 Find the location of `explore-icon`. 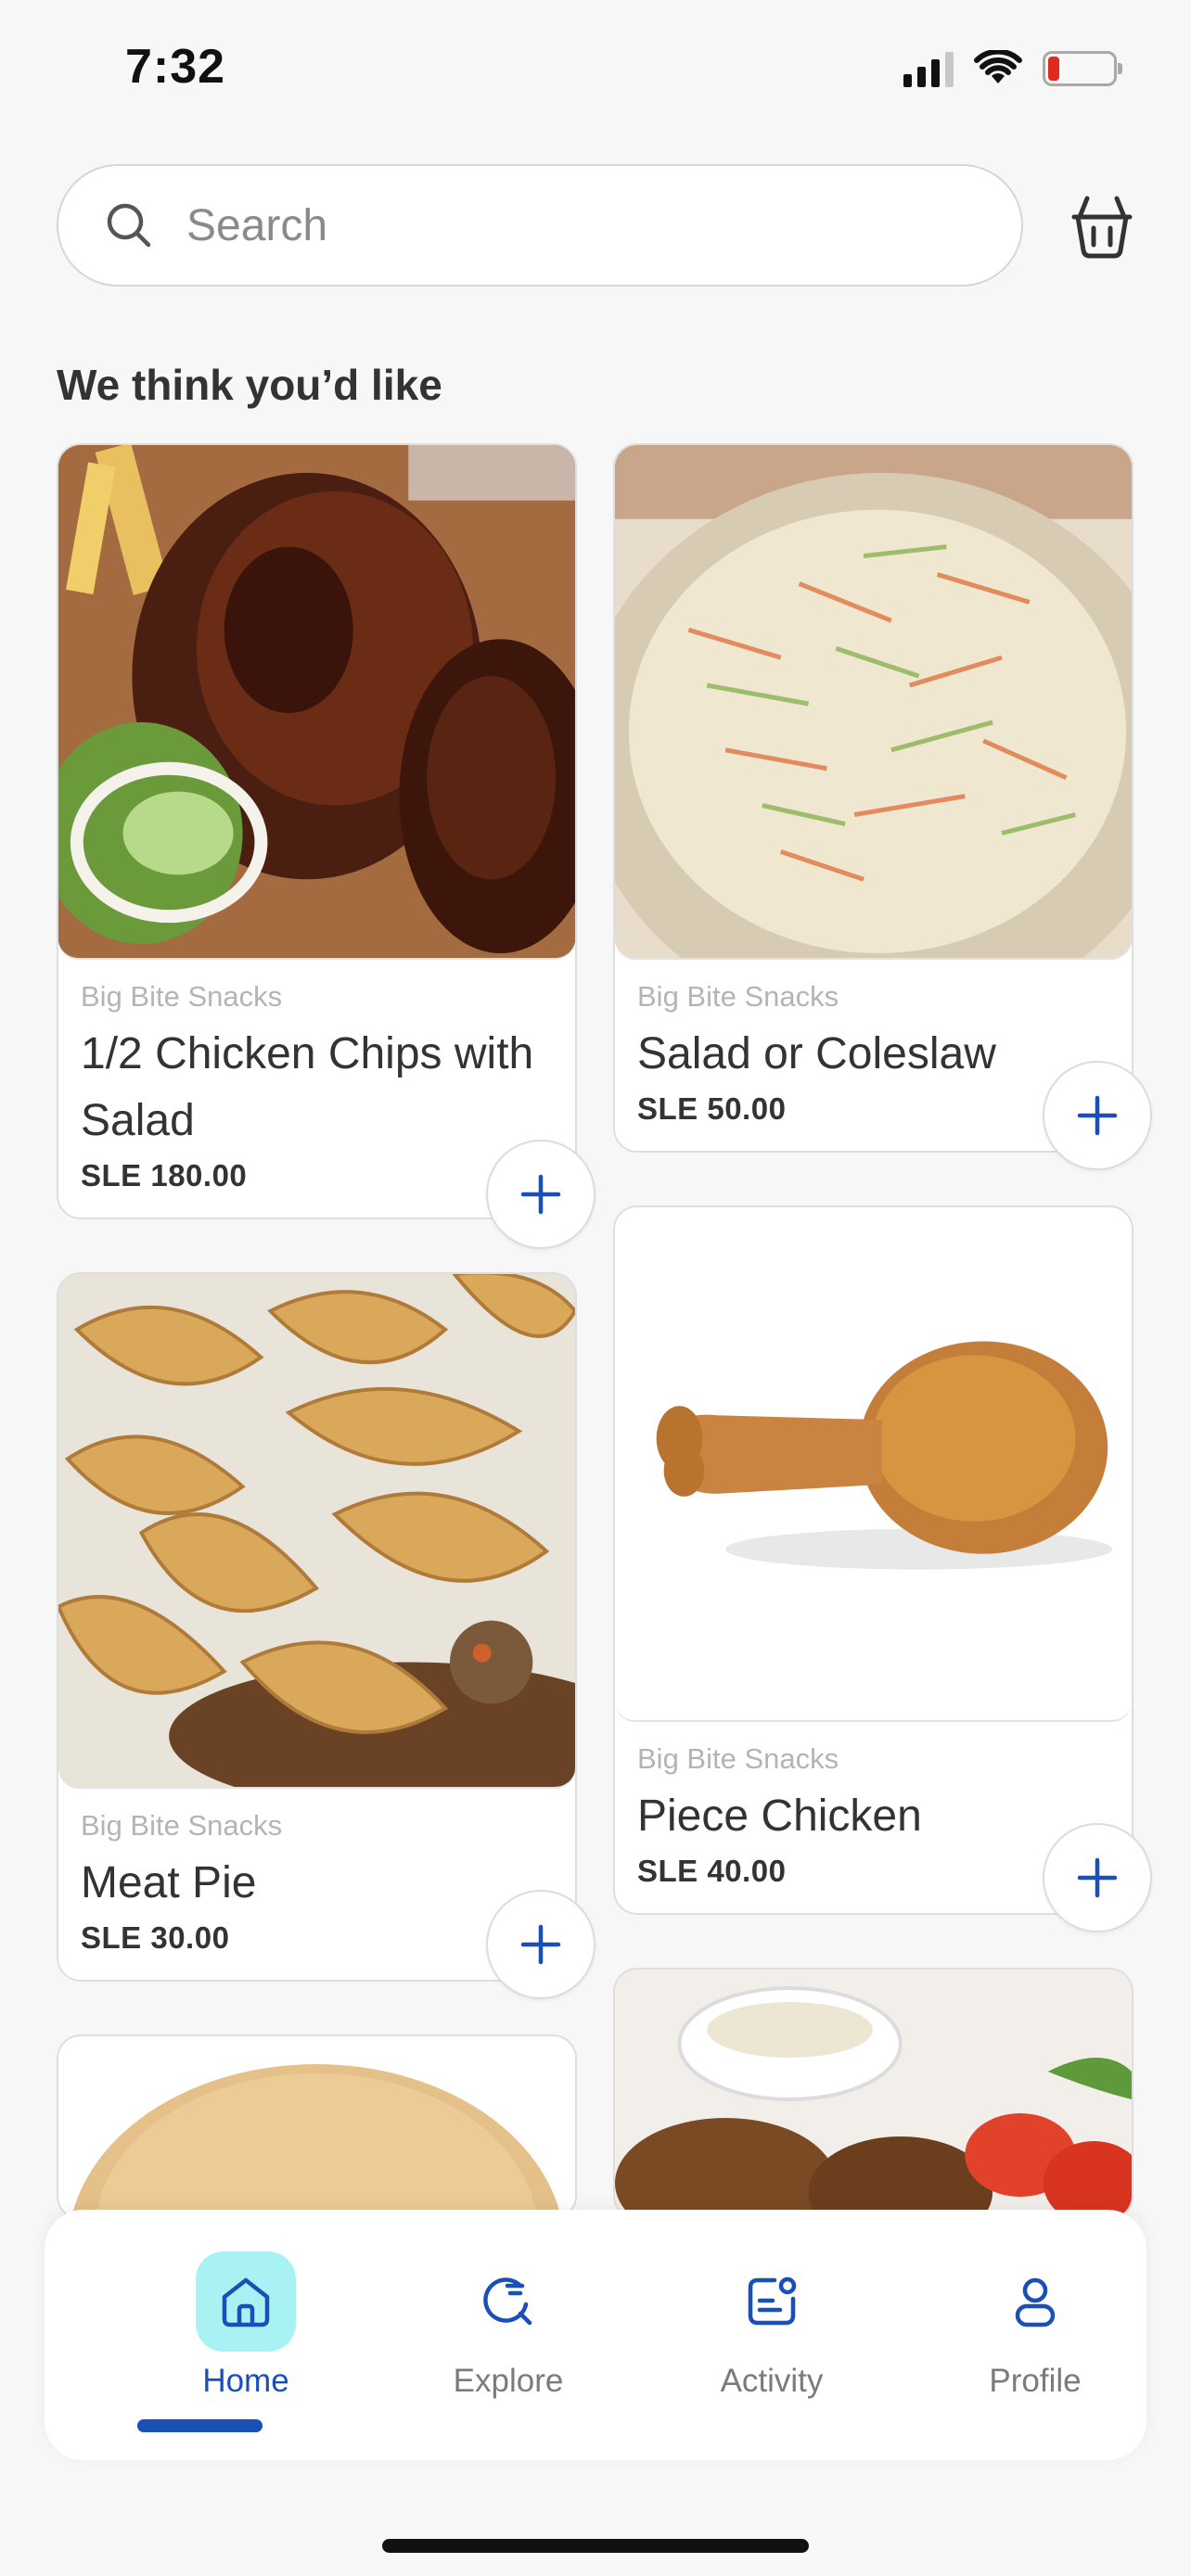

explore-icon is located at coordinates (508, 2301).